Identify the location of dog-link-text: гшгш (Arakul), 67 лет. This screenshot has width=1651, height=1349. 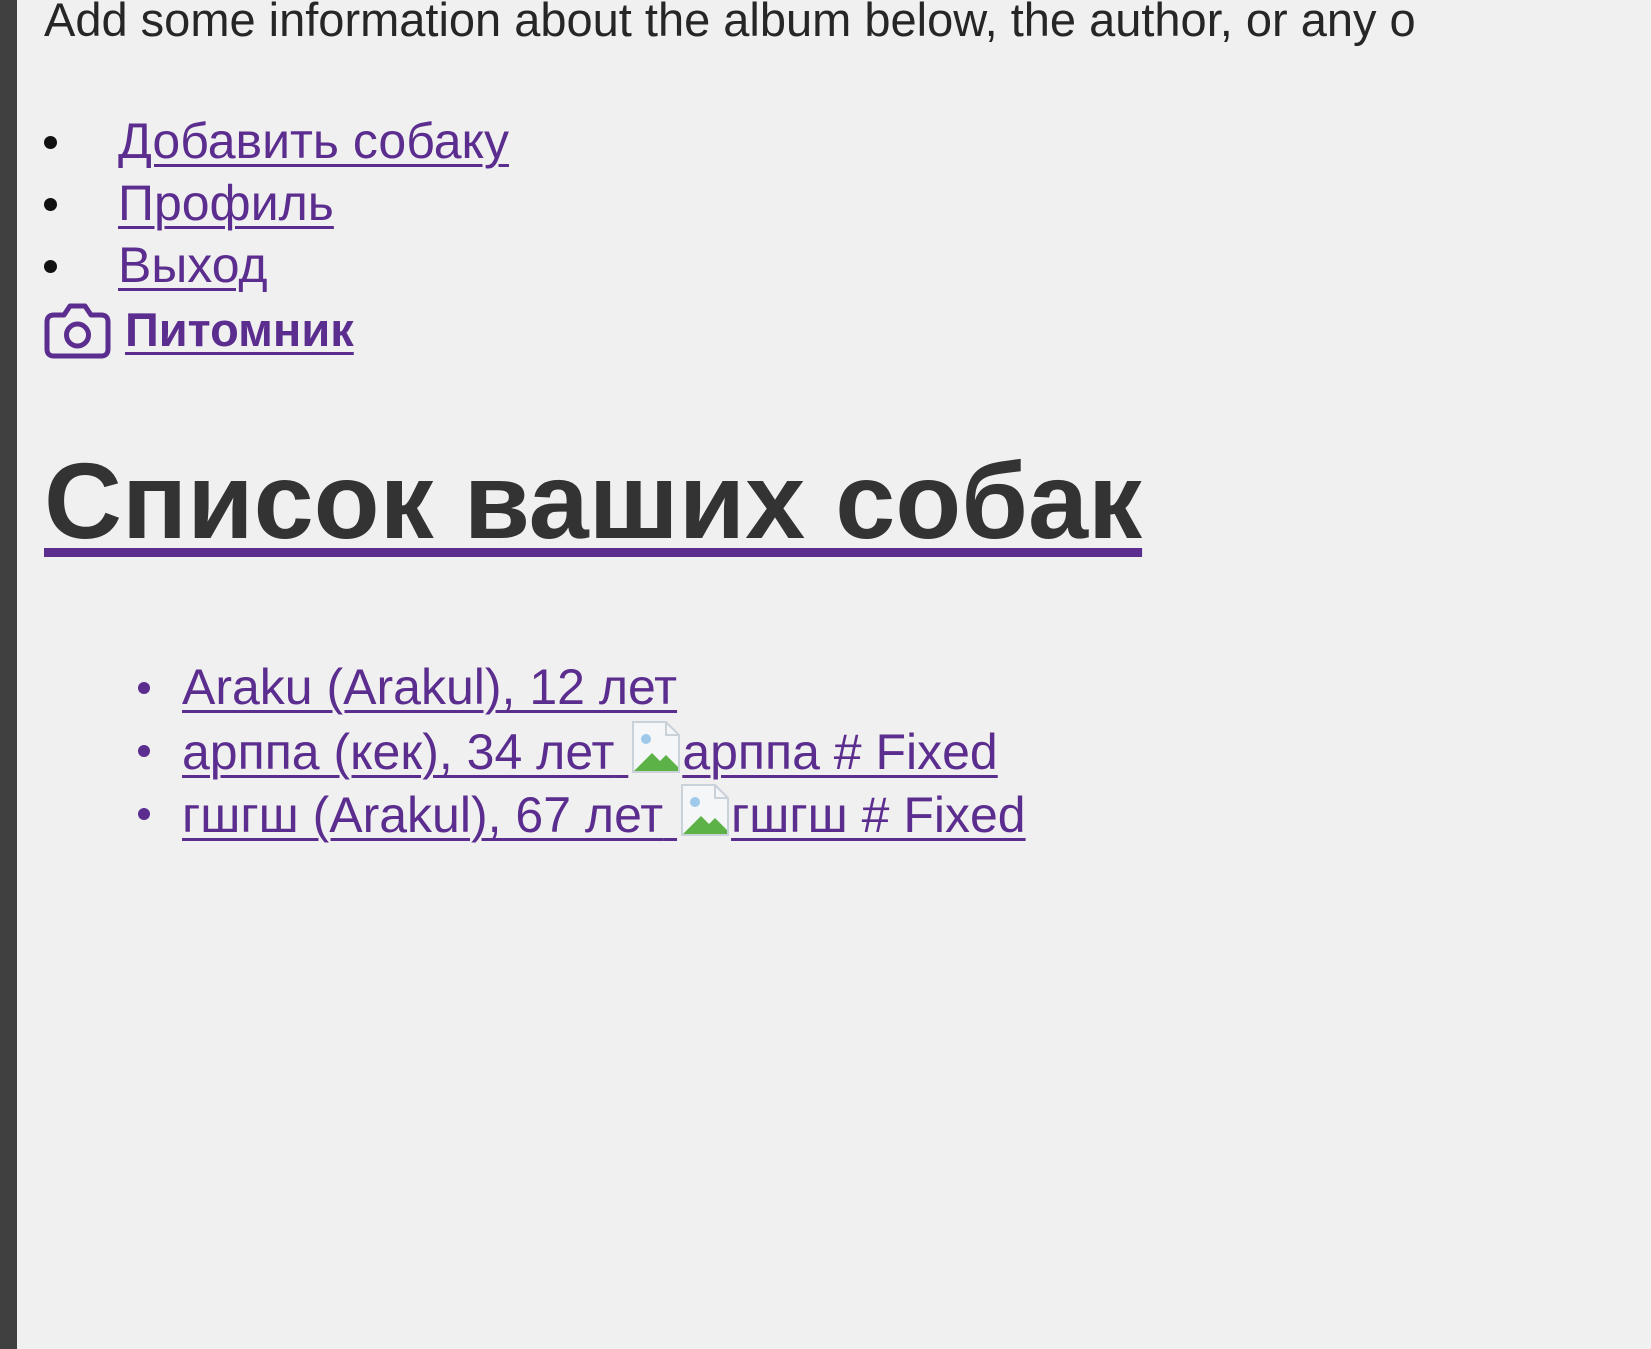
(423, 815).